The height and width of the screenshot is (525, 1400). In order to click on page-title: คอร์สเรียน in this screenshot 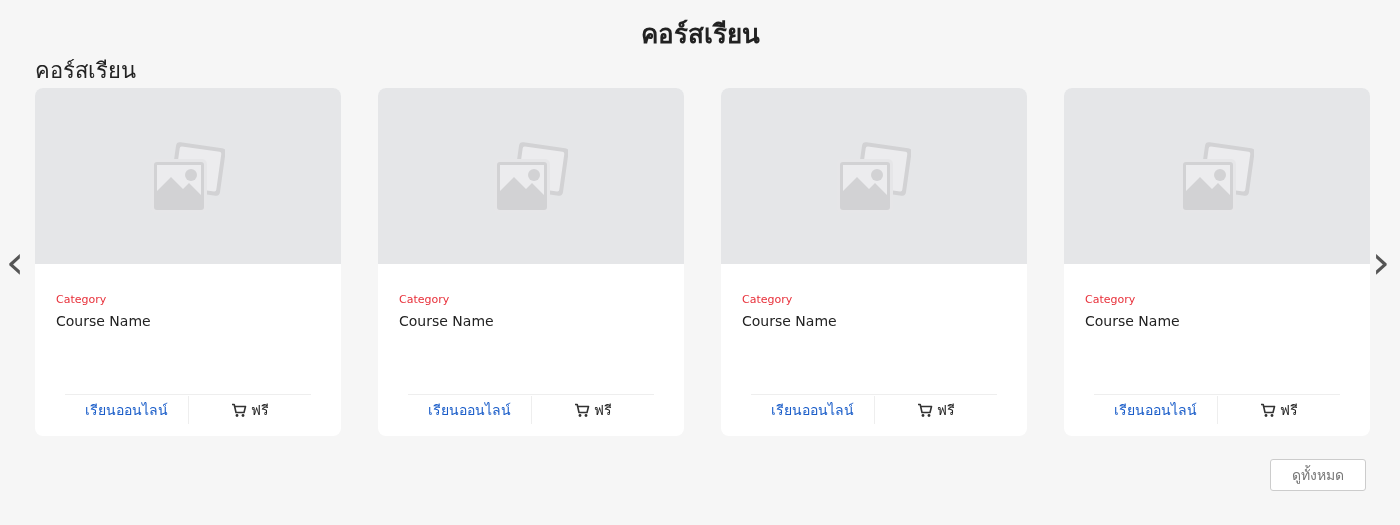, I will do `click(700, 34)`.